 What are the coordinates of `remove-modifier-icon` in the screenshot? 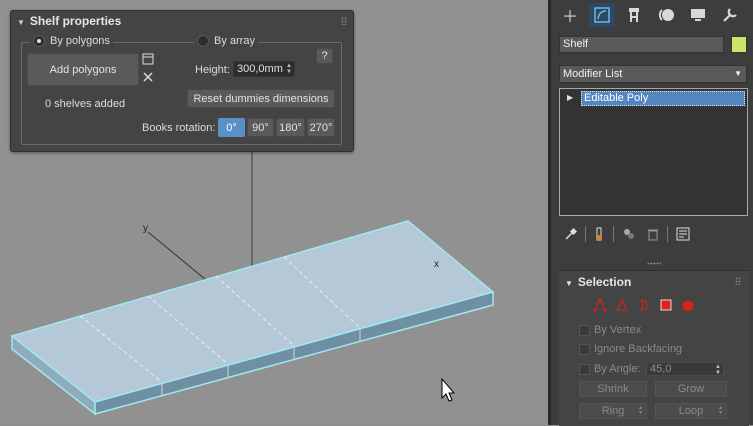 It's located at (653, 234).